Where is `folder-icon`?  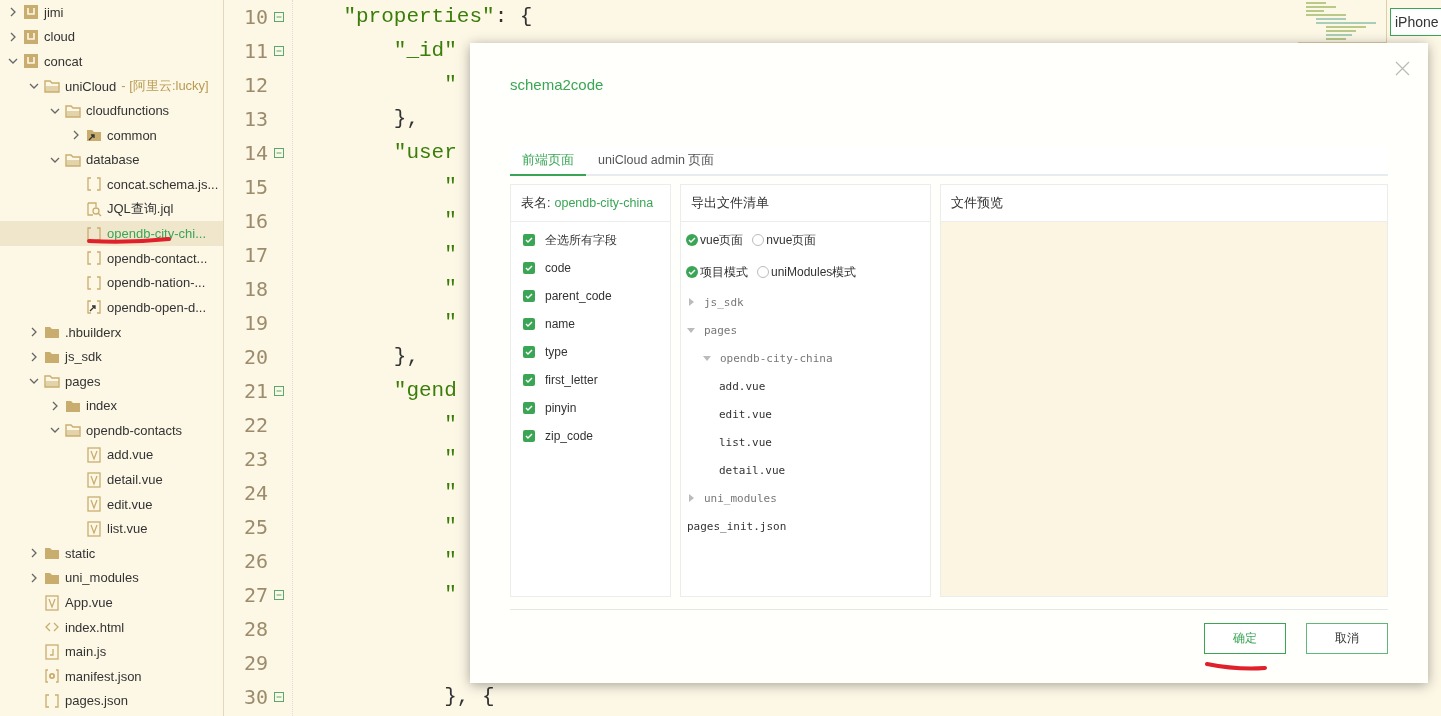
folder-icon is located at coordinates (52, 332).